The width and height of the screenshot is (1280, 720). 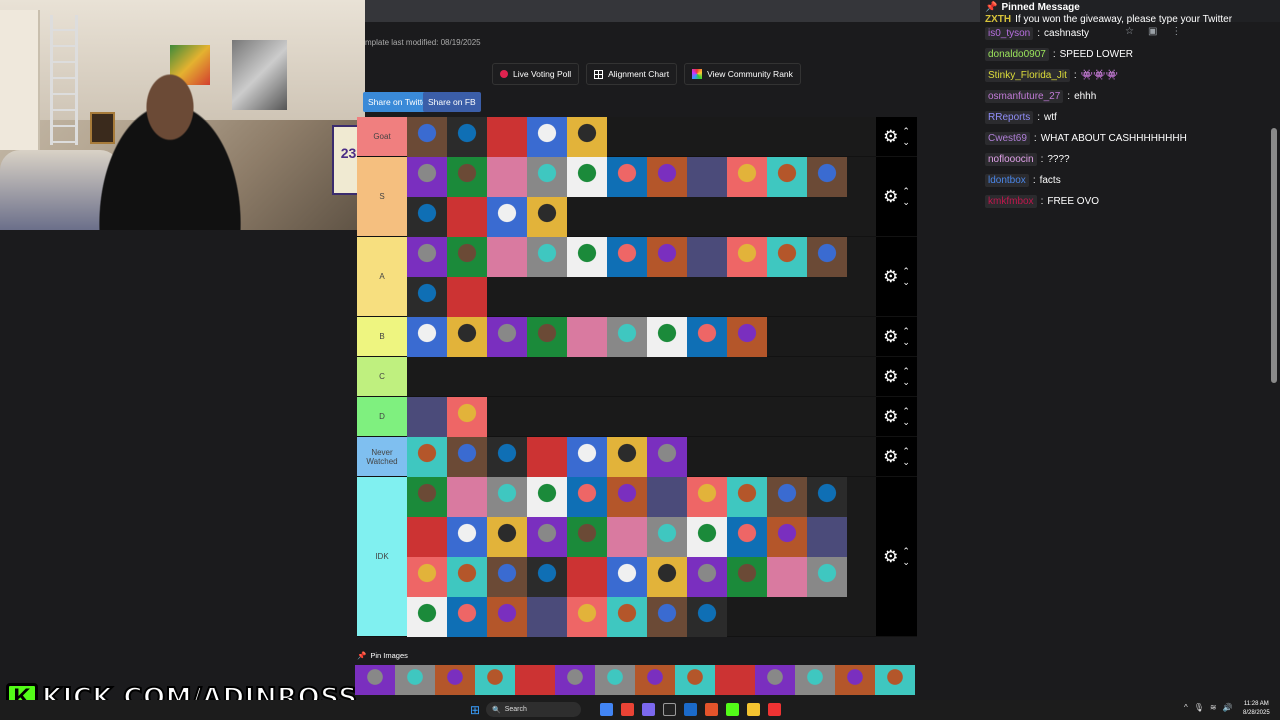 I want to click on chat-username: ldontbox, so click(x=1007, y=180).